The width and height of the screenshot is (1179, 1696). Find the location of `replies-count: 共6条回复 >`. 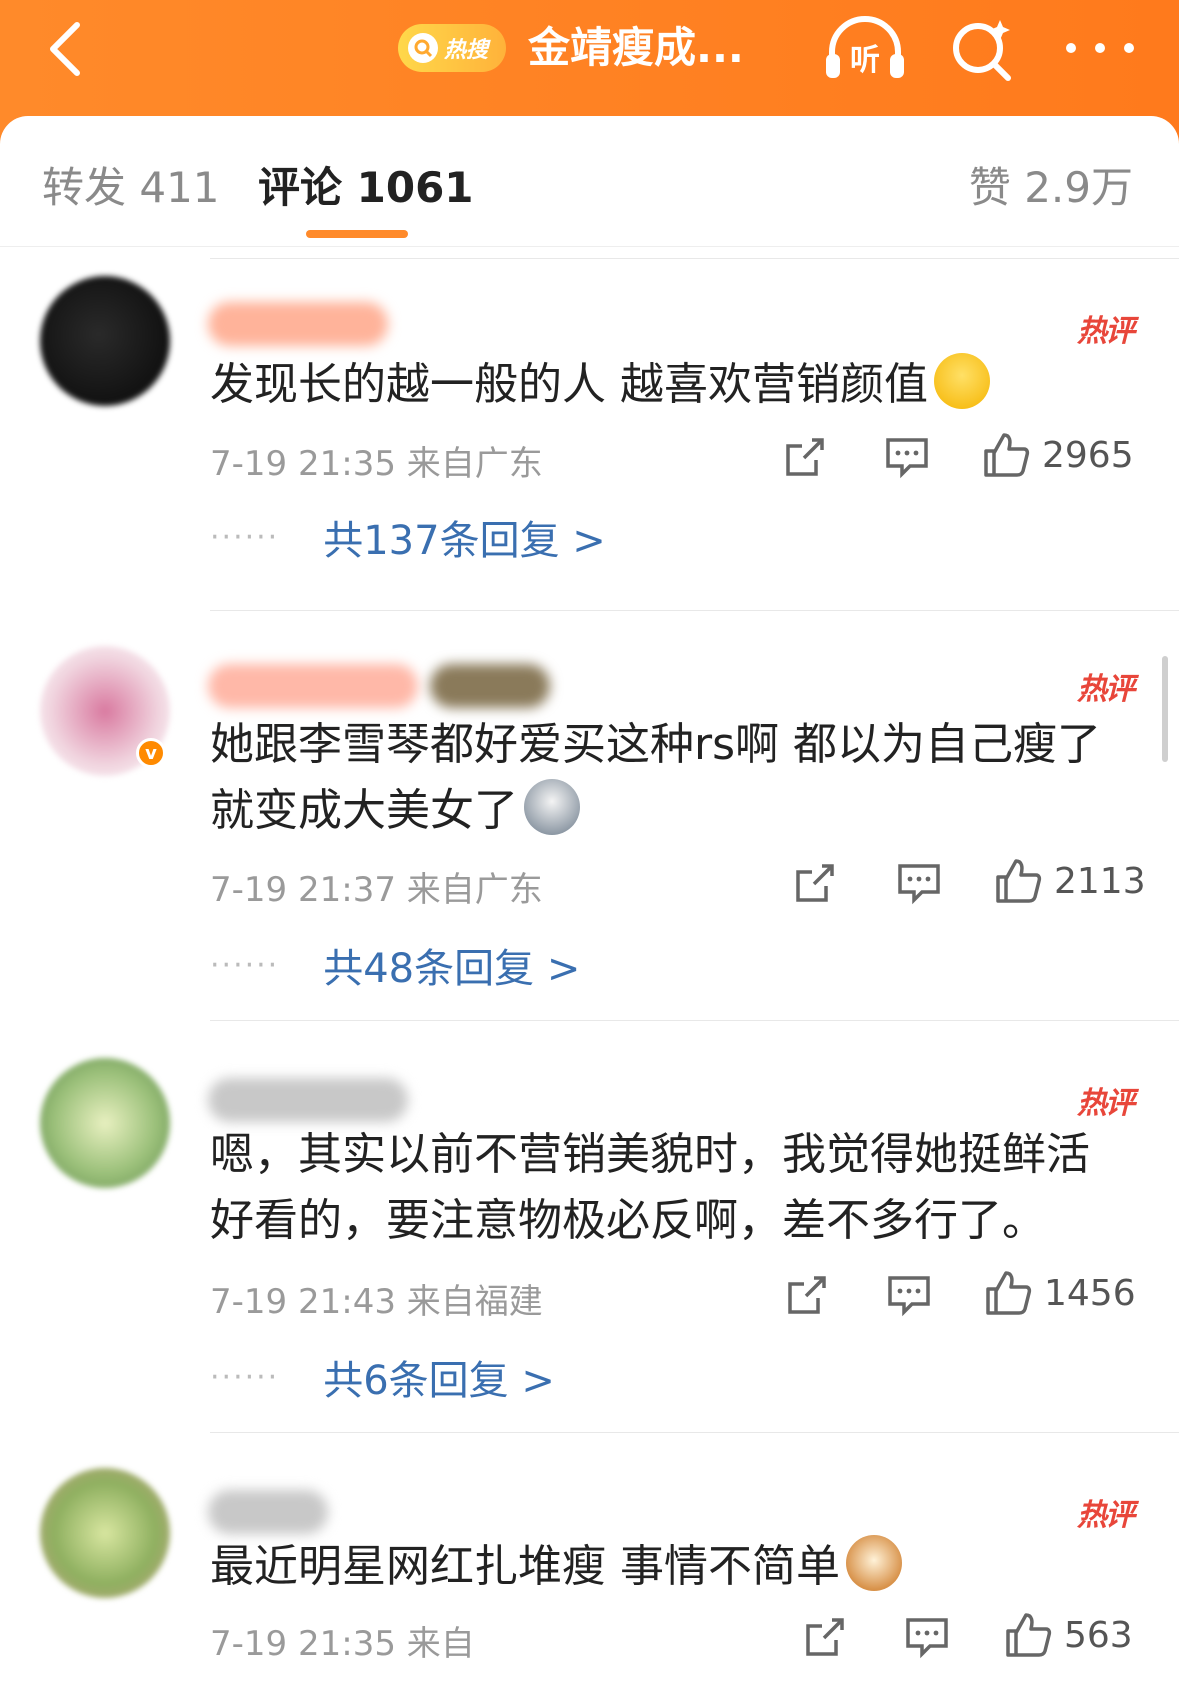

replies-count: 共6条回复 > is located at coordinates (439, 1381).